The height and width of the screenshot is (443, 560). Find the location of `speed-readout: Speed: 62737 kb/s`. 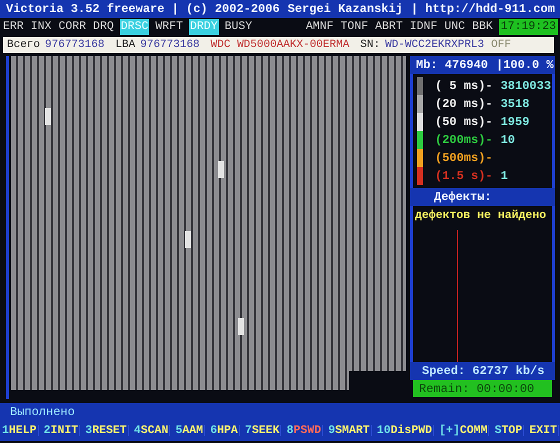

speed-readout: Speed: 62737 kb/s is located at coordinates (482, 371).